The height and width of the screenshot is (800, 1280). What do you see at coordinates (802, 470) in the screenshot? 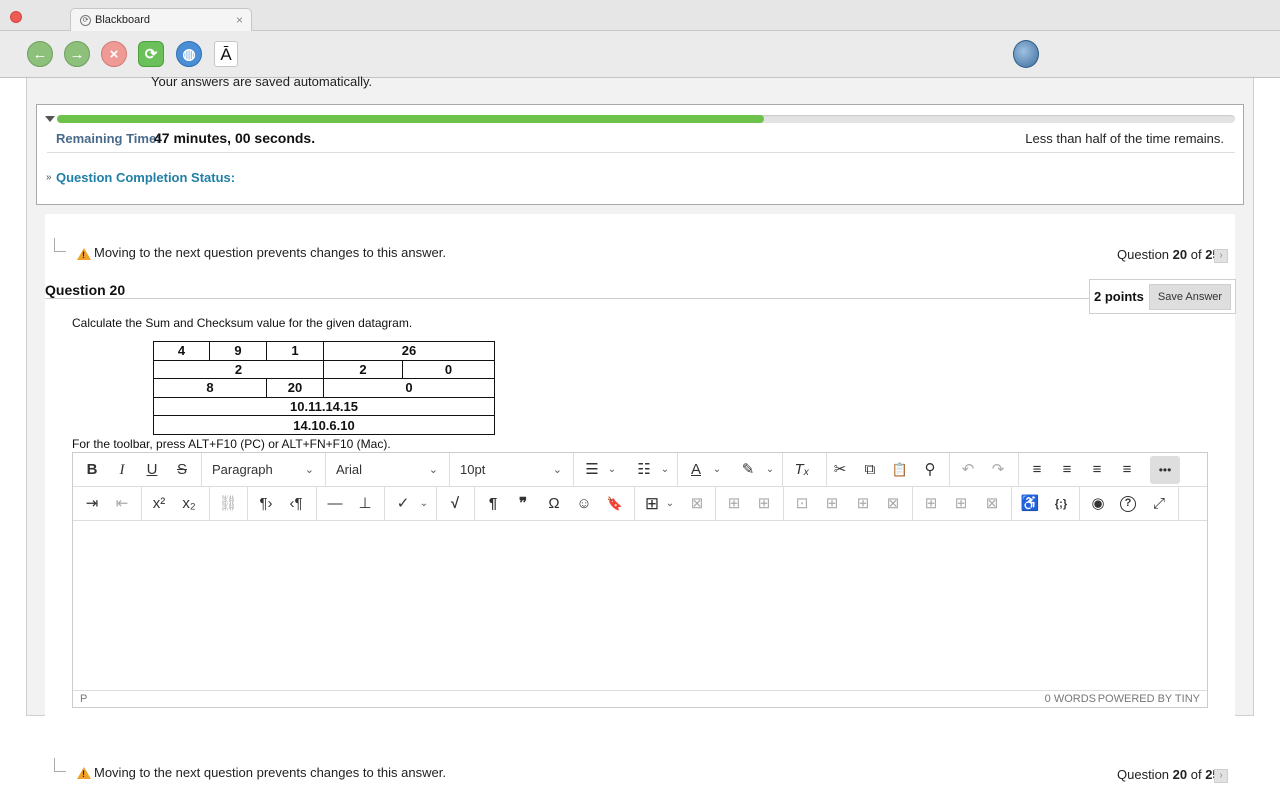
I see `clear-formatting-icon: Tₓ` at bounding box center [802, 470].